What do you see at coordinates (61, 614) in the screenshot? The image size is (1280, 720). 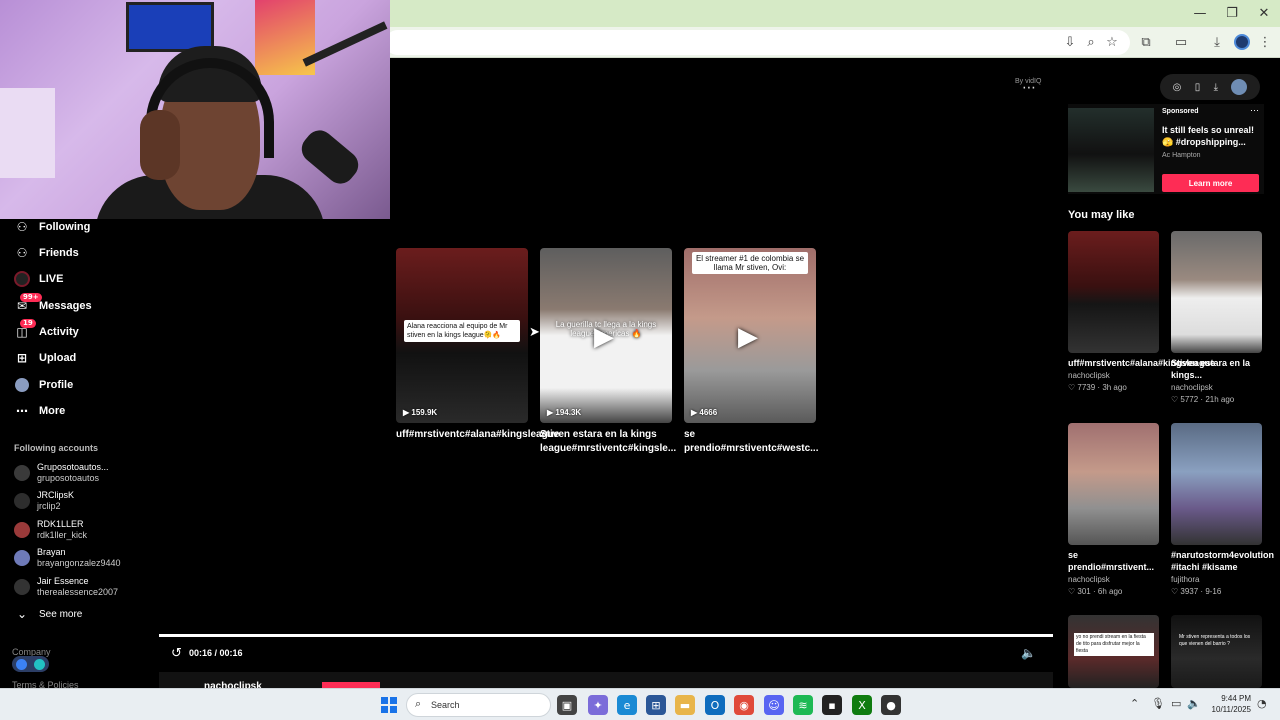 I see `see-more-label: See more` at bounding box center [61, 614].